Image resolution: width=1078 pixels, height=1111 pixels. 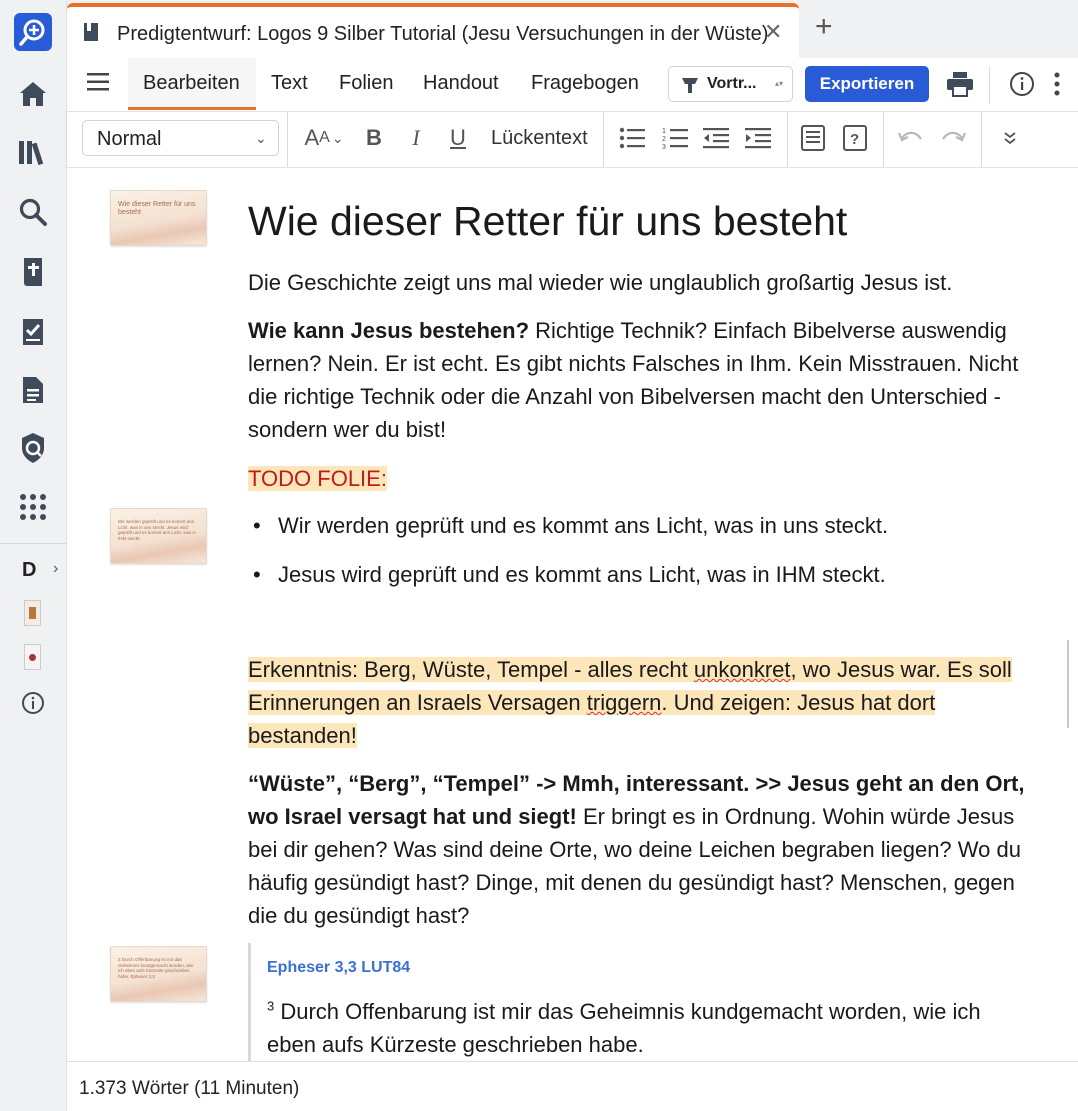 I want to click on slide-thumbnail: Wie dieser Retter für uns besteht, so click(x=158, y=218).